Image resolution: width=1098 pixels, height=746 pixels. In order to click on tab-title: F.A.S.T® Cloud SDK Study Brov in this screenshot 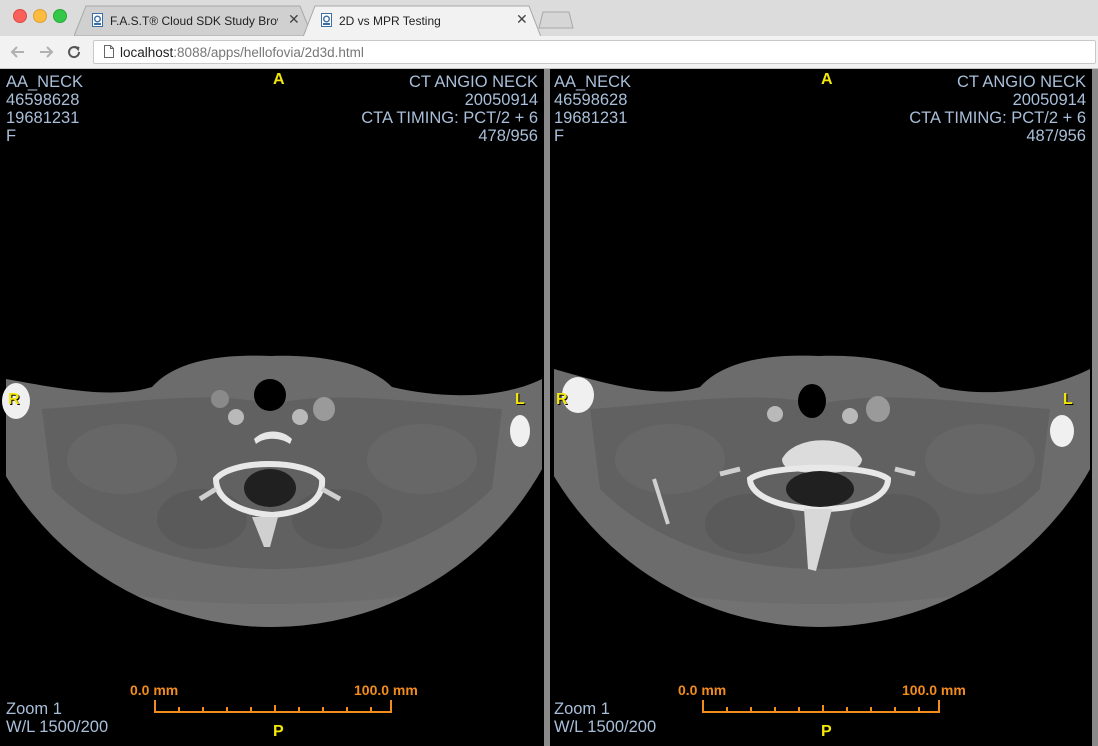, I will do `click(194, 21)`.